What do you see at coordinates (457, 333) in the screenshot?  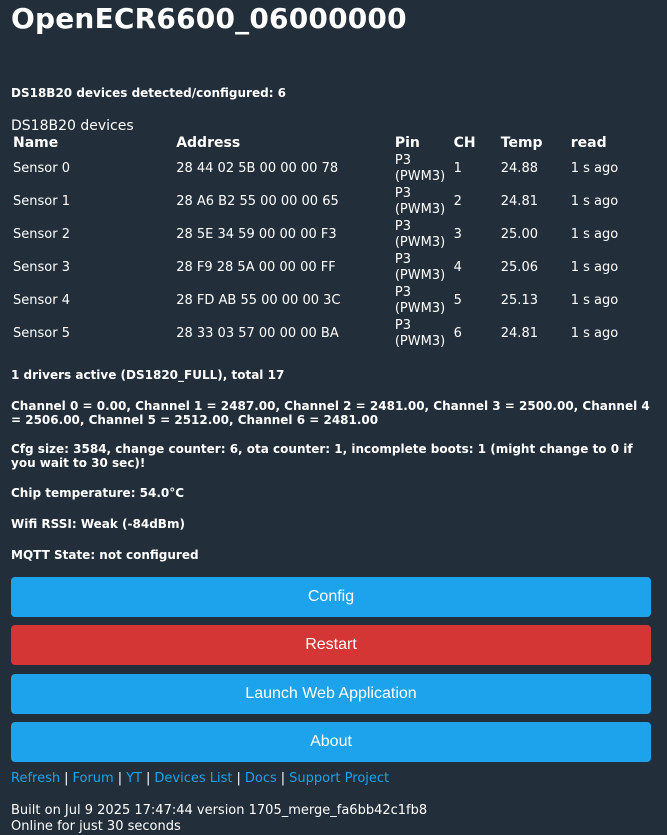 I see `sensor-channel: 6` at bounding box center [457, 333].